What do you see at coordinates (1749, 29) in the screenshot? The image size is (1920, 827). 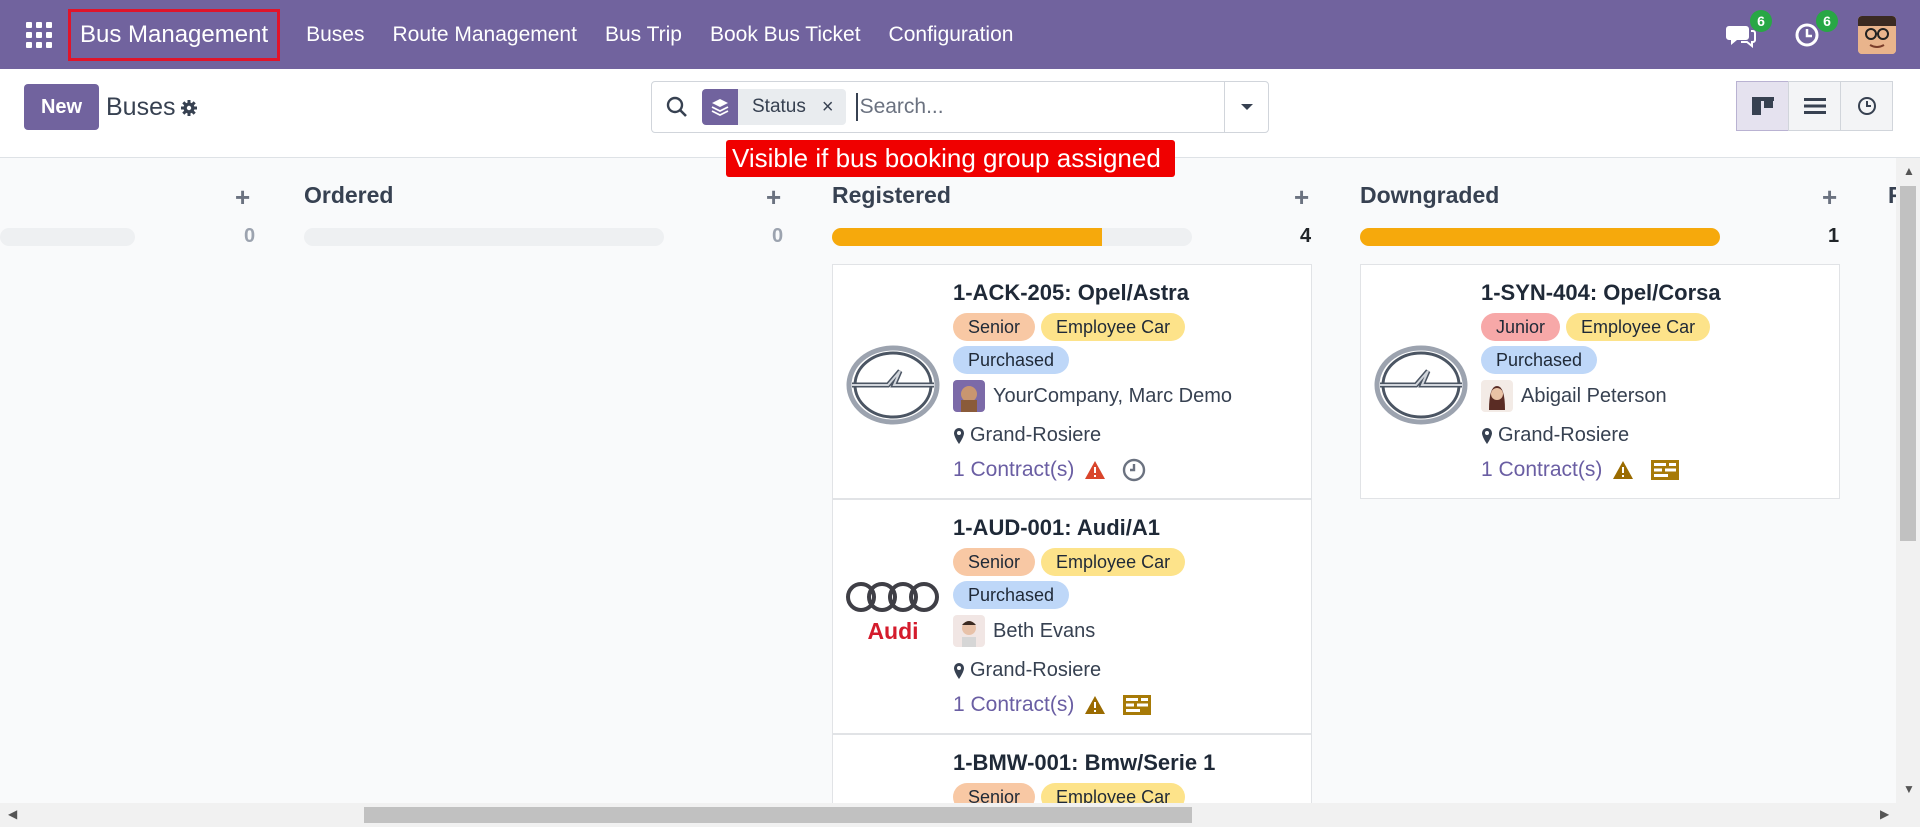 I see `messages-icon: 6` at bounding box center [1749, 29].